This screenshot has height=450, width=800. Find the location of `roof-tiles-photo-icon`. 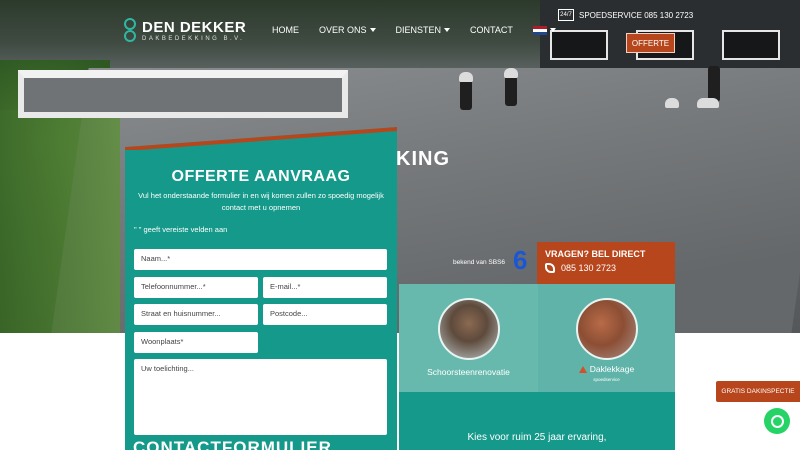

roof-tiles-photo-icon is located at coordinates (606, 329).